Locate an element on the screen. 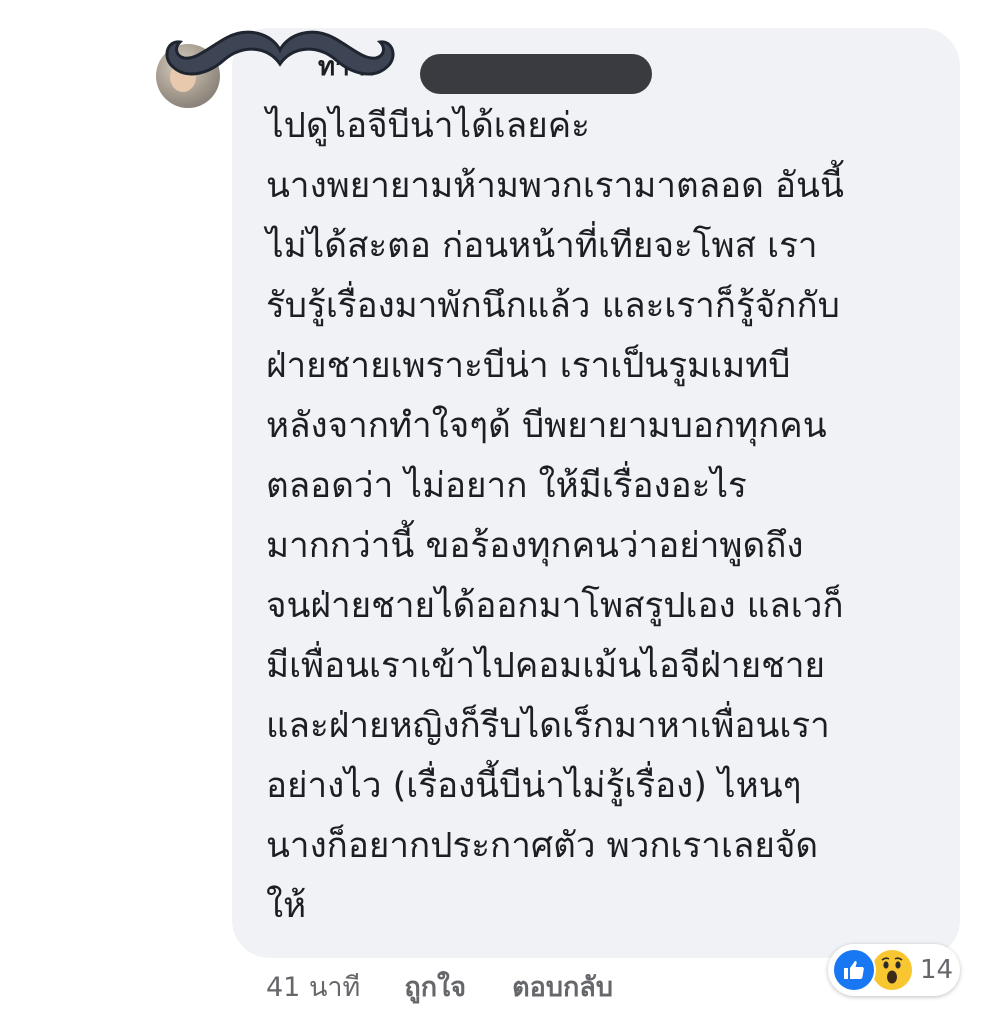  comment-line: จนฝ่ายชายได้ออกมาโพสรูปเอง แลเวก็ is located at coordinates (555, 606).